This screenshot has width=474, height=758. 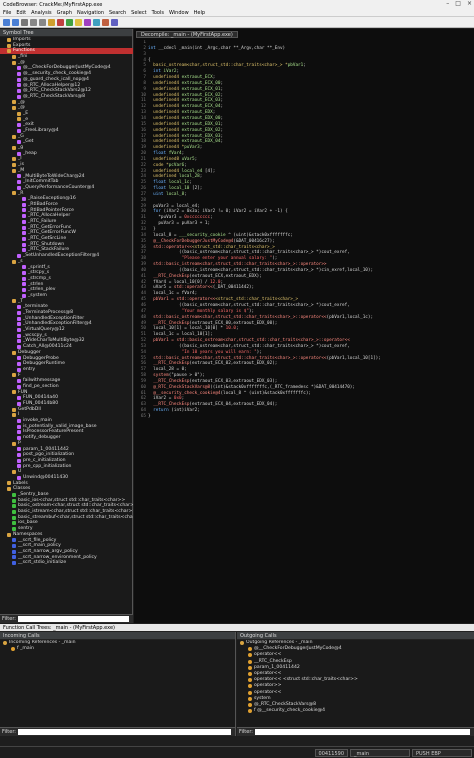 What do you see at coordinates (185, 411) in the screenshot?
I see `code-token: (int)iVar2;` at bounding box center [185, 411].